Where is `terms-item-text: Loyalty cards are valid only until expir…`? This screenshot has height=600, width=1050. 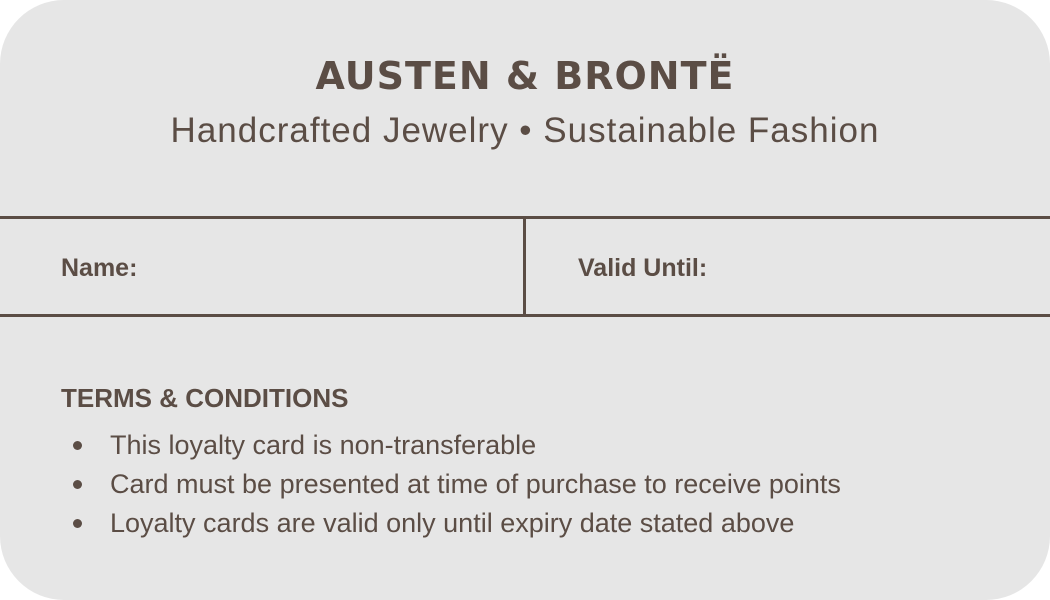 terms-item-text: Loyalty cards are valid only until expir… is located at coordinates (452, 523).